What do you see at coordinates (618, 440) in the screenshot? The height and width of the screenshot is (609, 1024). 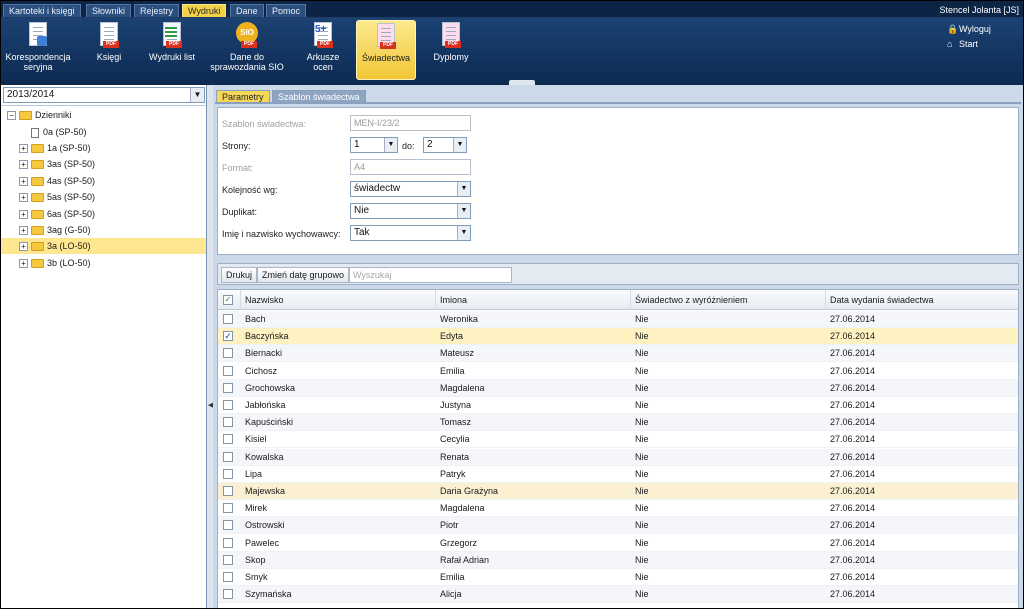 I see `table-row: Kisiel Cecylia Nie 27.06.2014` at bounding box center [618, 440].